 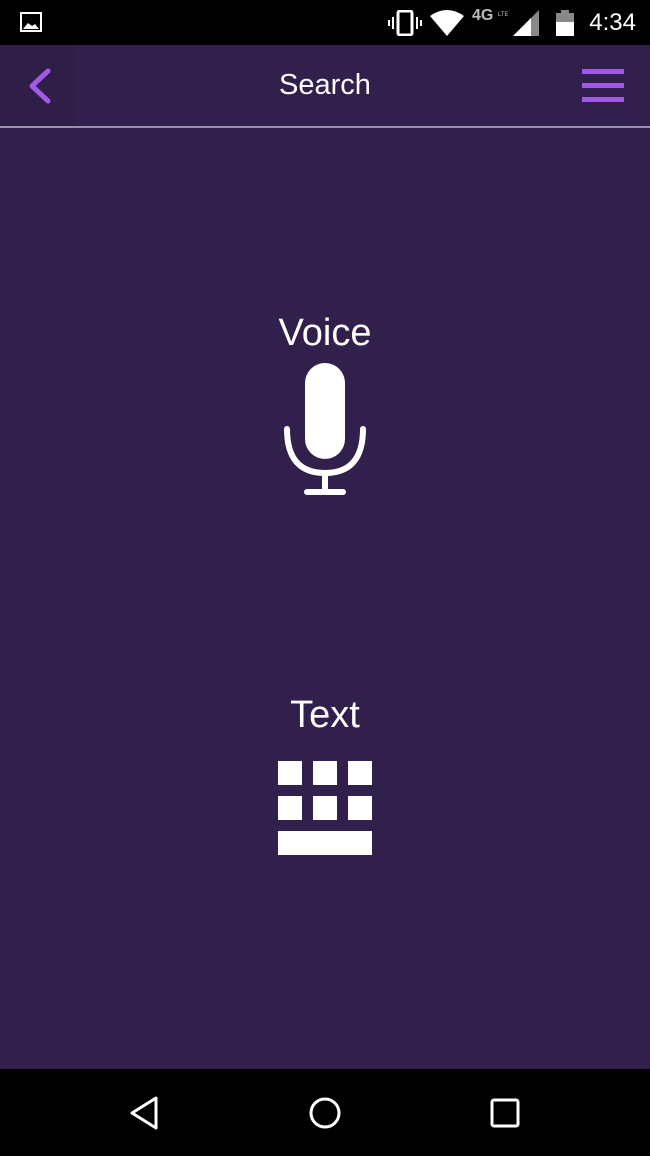 I want to click on text-search-option: Text, so click(x=325, y=777).